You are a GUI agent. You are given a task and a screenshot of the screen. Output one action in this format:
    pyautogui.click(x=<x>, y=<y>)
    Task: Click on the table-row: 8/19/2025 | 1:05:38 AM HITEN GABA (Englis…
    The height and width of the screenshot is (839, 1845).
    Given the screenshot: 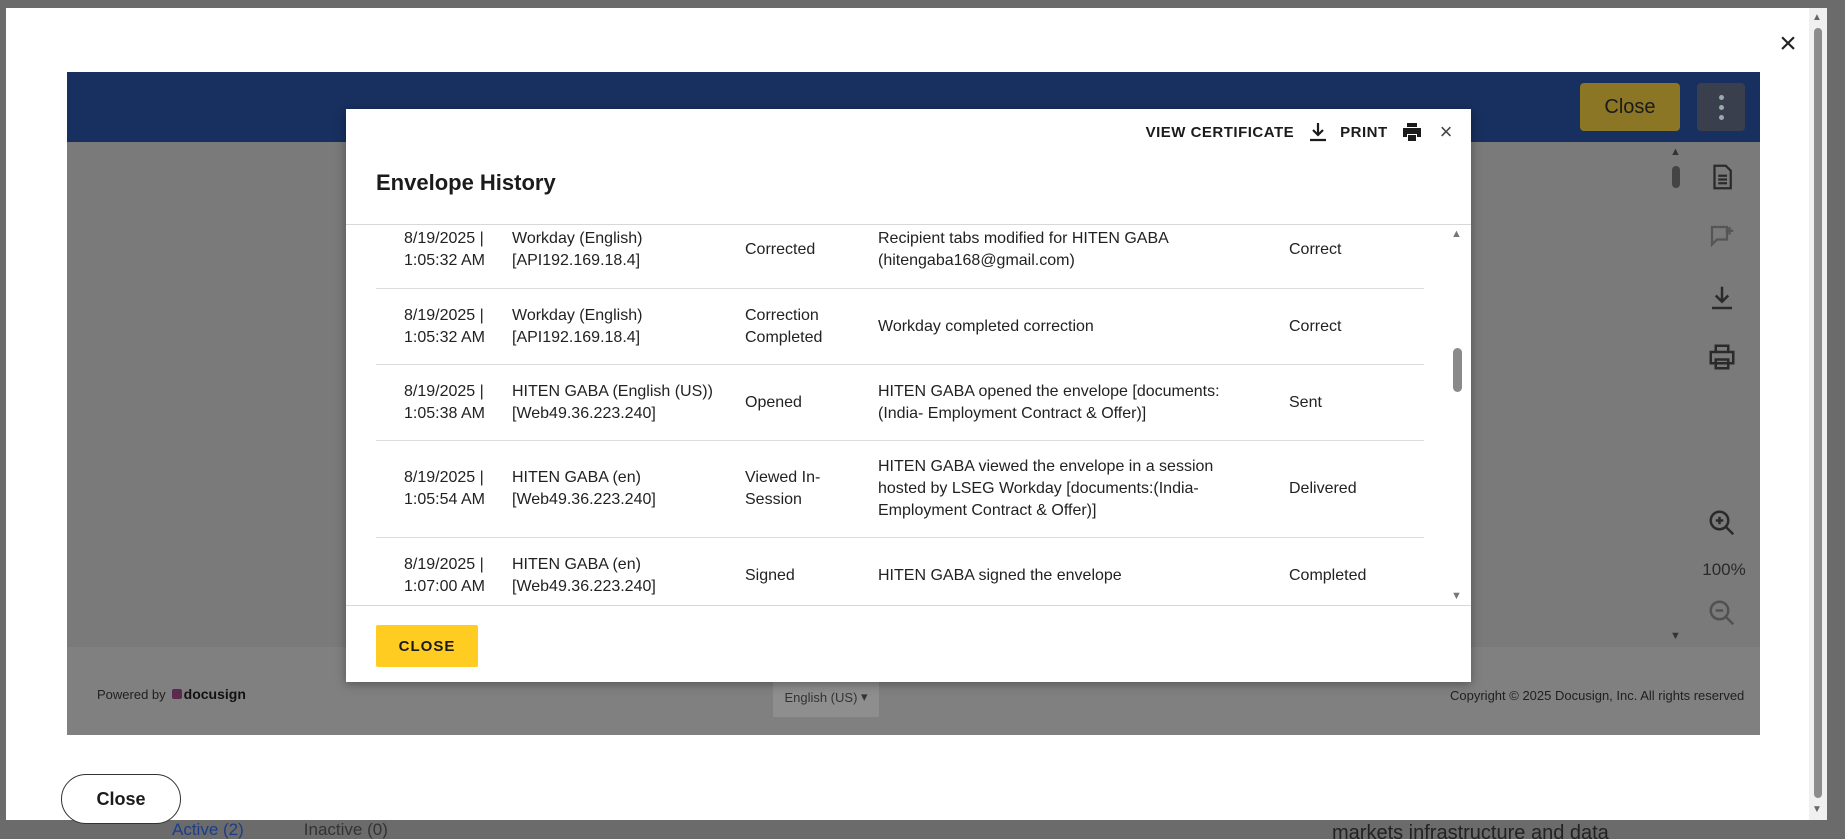 What is the action you would take?
    pyautogui.click(x=900, y=403)
    